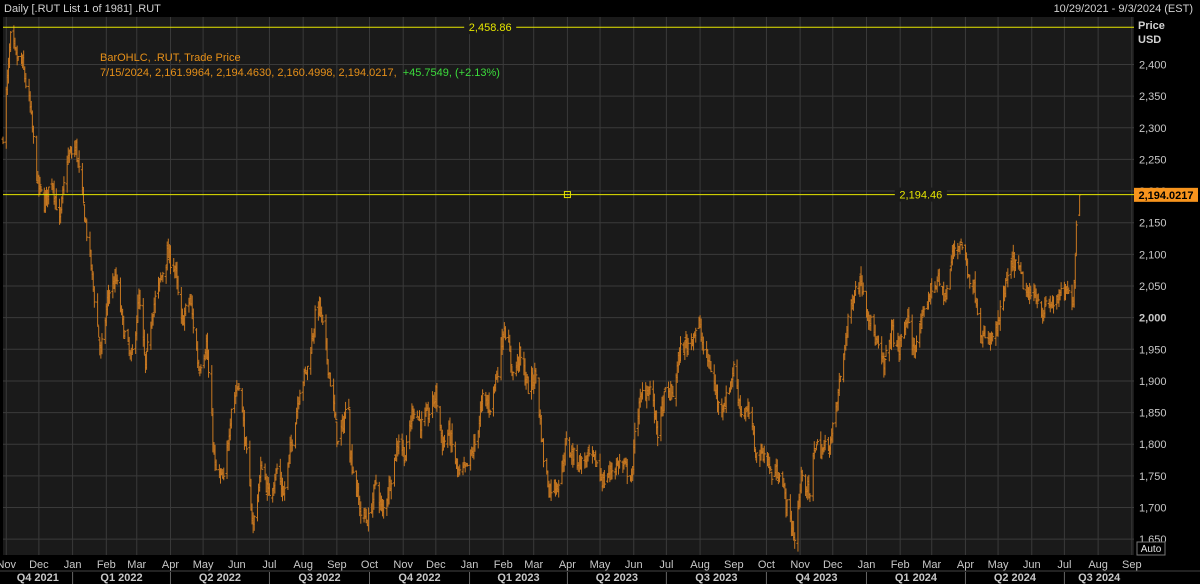  What do you see at coordinates (617, 578) in the screenshot?
I see `x-quarter-label: Q2 2023` at bounding box center [617, 578].